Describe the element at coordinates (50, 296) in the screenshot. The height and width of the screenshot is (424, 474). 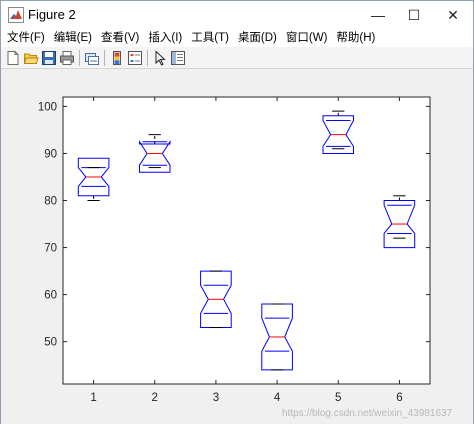
I see `y-tick-label: 60` at that location.